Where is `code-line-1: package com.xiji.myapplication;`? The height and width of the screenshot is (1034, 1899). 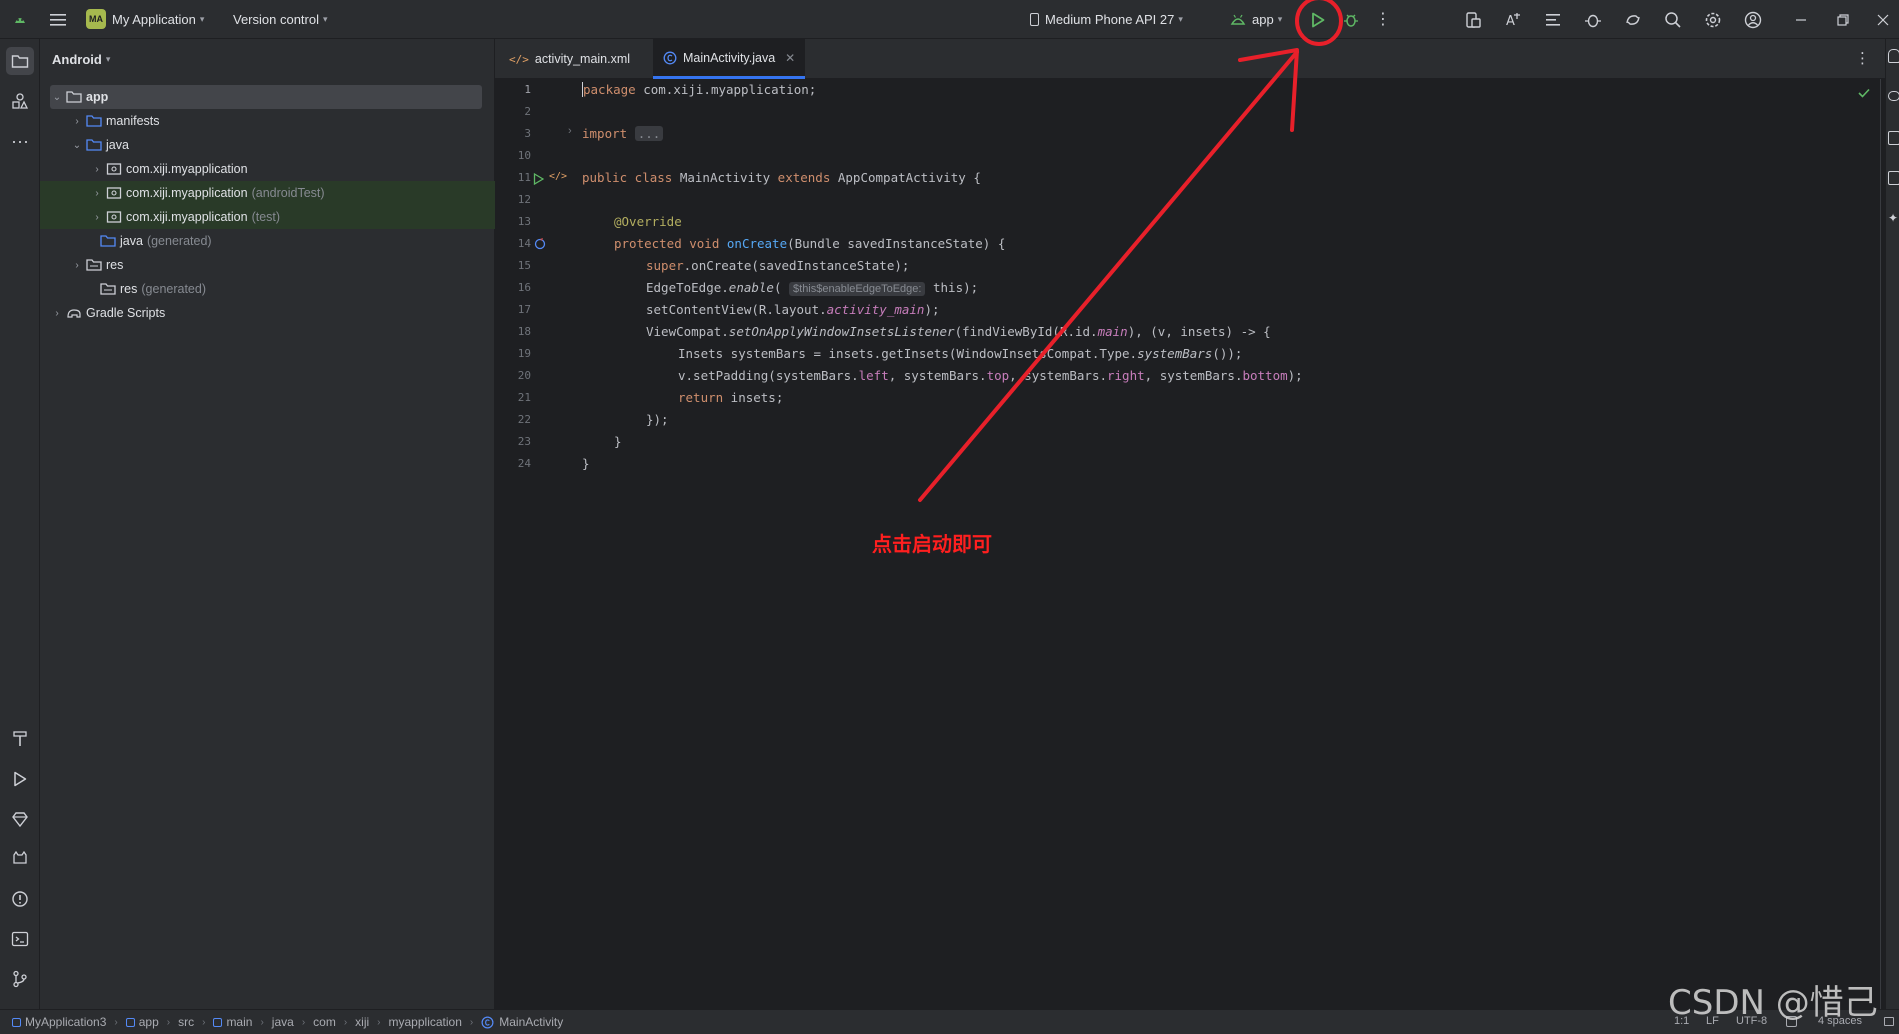 code-line-1: package com.xiji.myapplication; is located at coordinates (699, 89).